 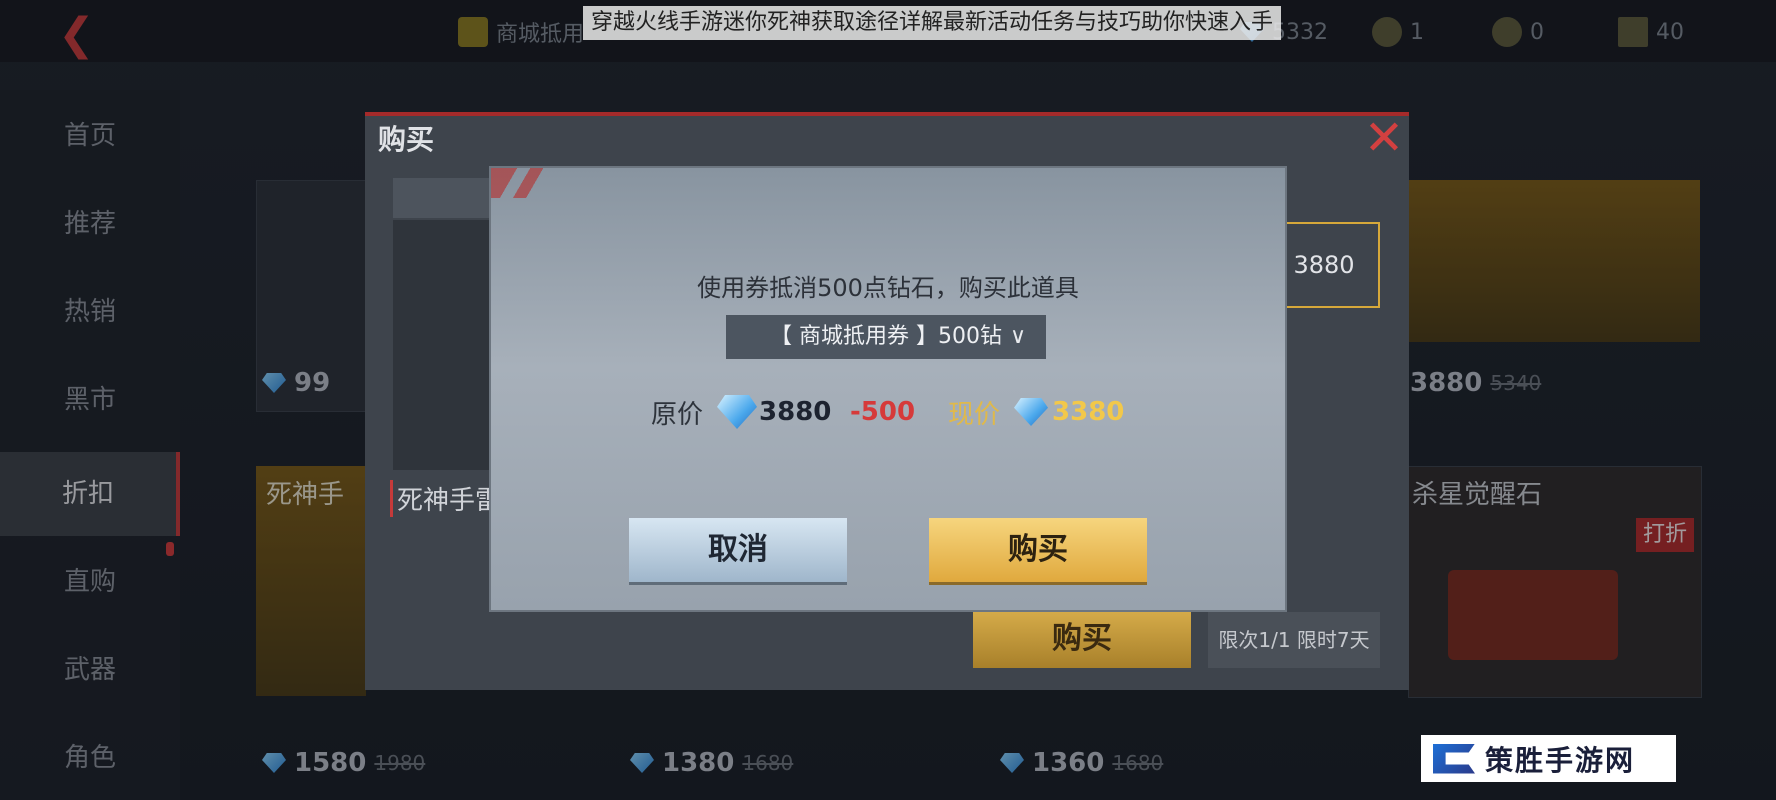 I want to click on current-price-label: 现价, so click(x=974, y=414).